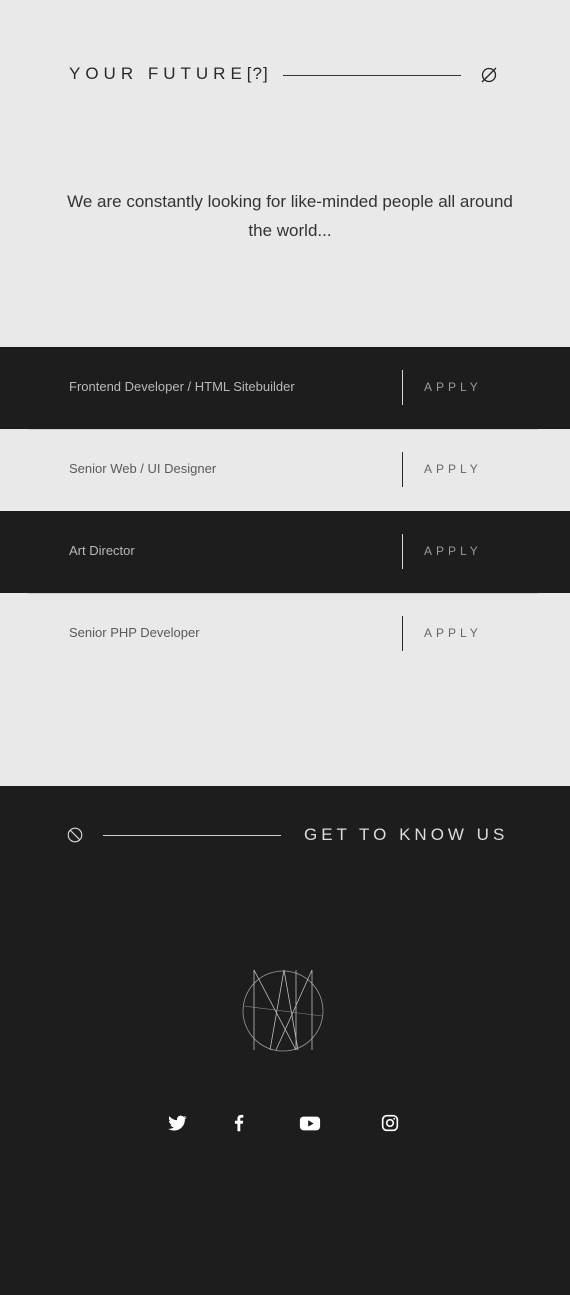 The width and height of the screenshot is (570, 1295). Describe the element at coordinates (283, 1010) in the screenshot. I see `monogram-logo` at that location.